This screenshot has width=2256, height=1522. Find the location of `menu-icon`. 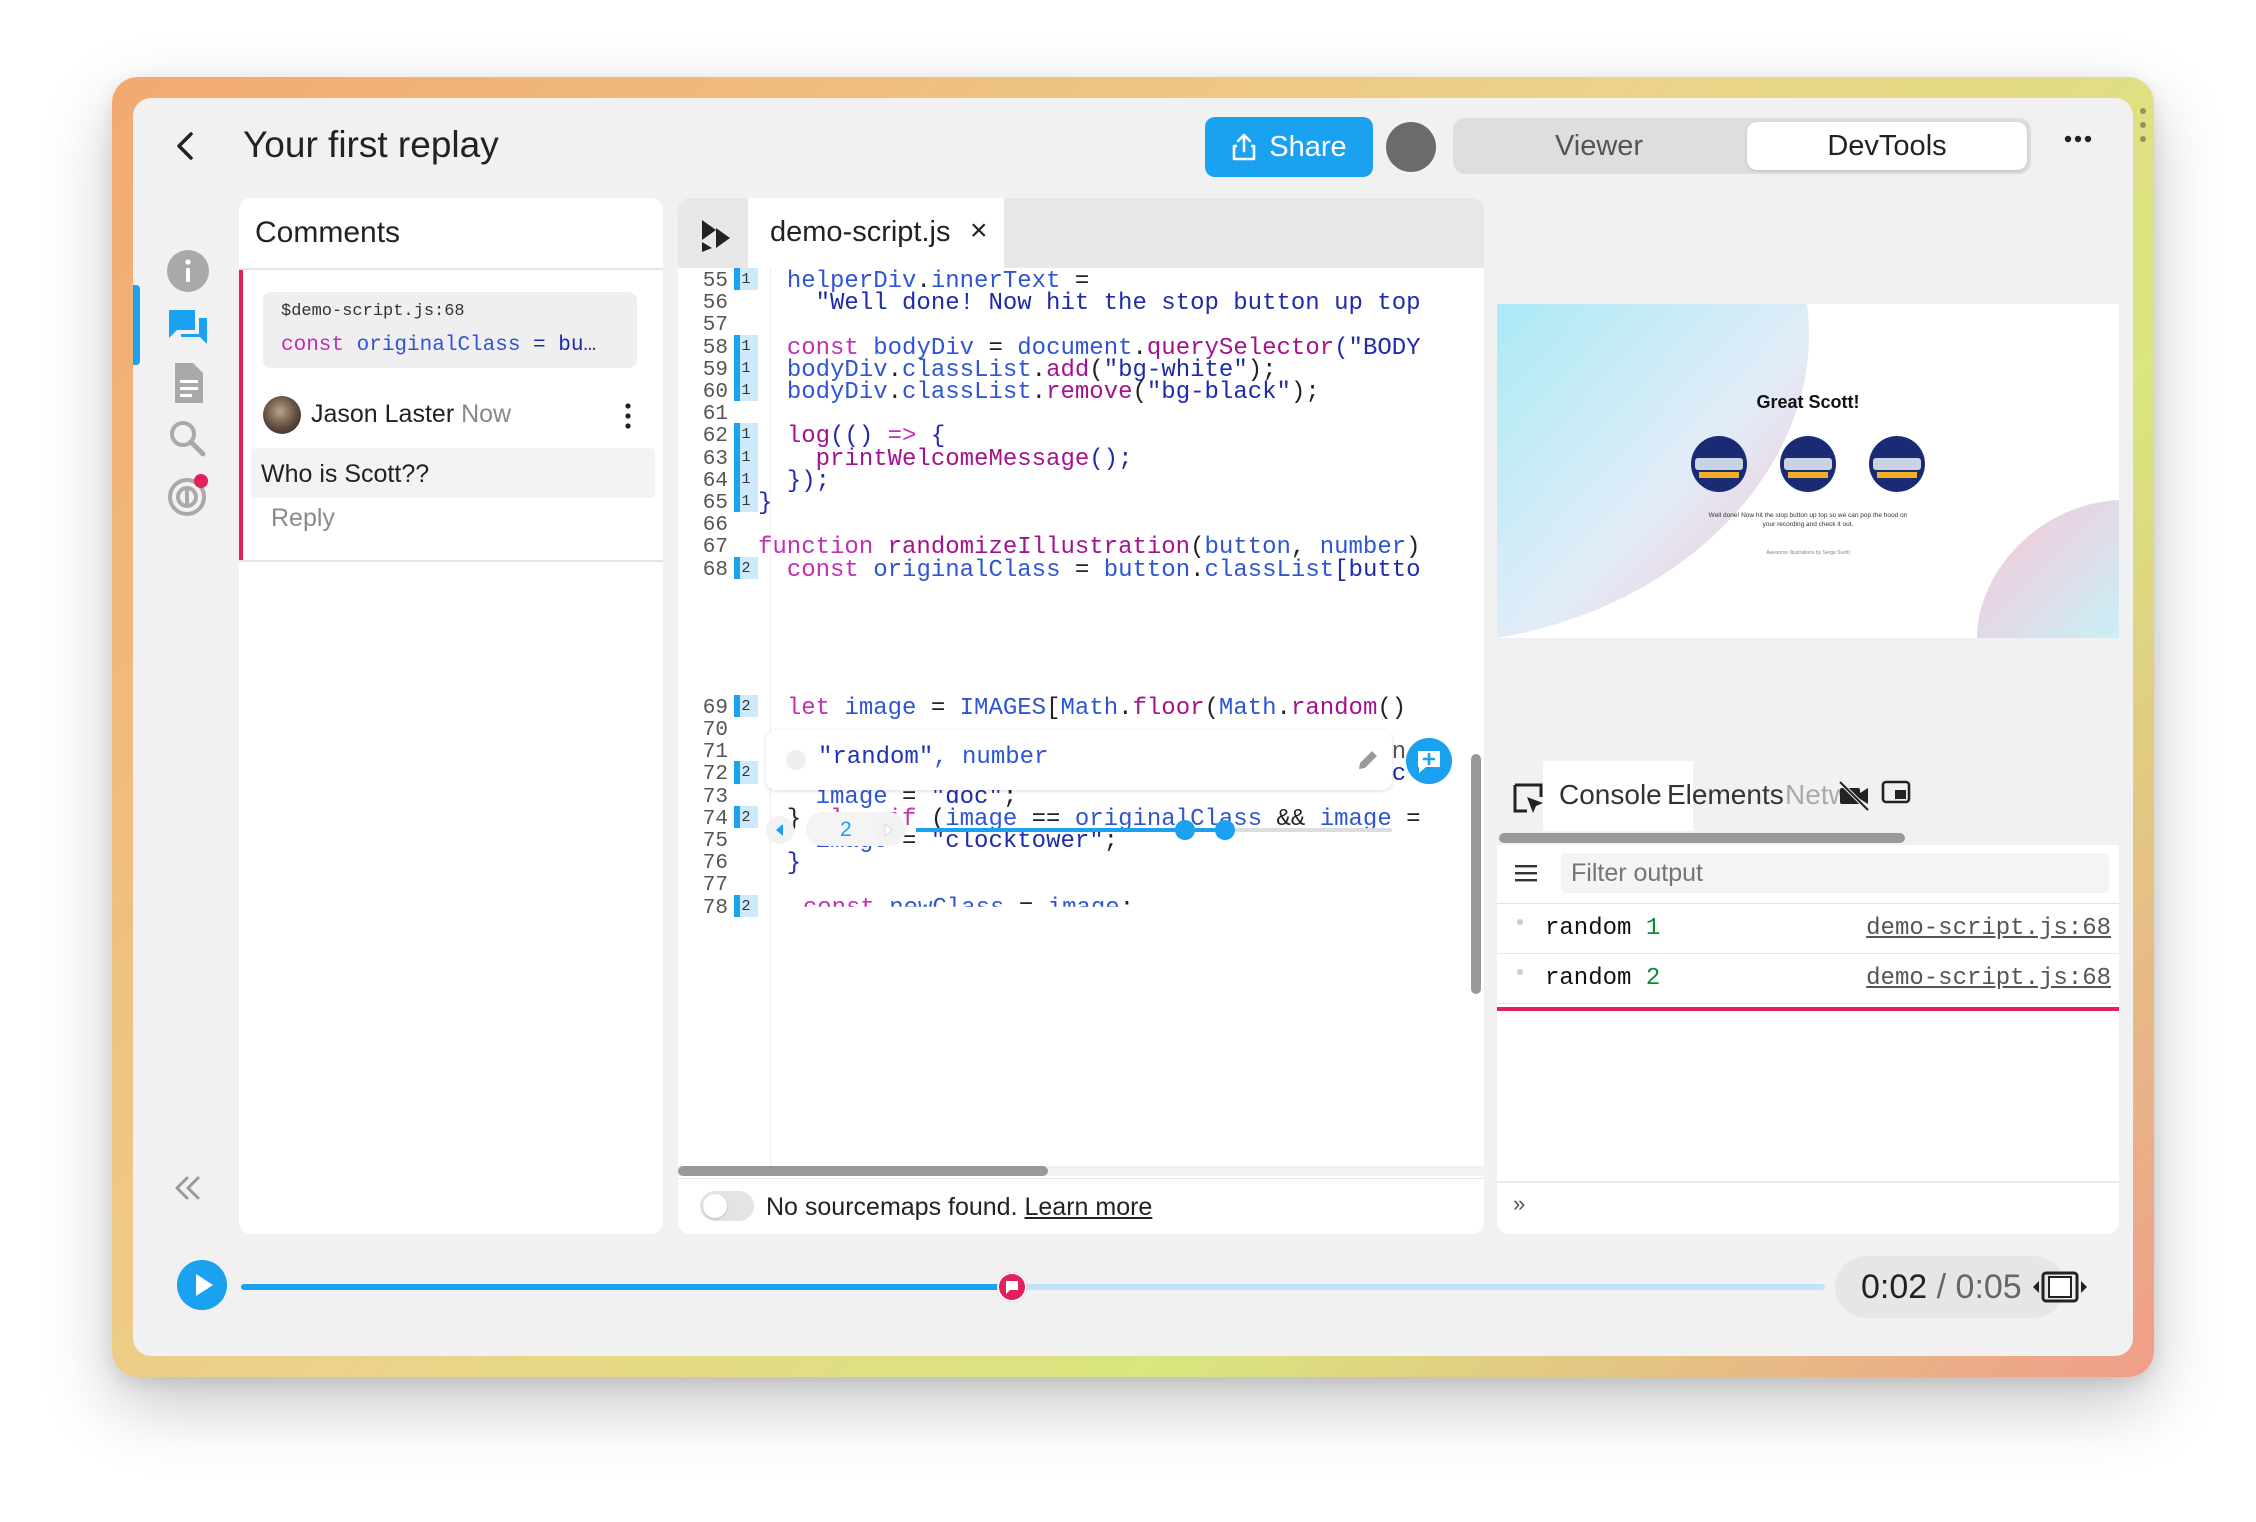

menu-icon is located at coordinates (1526, 873).